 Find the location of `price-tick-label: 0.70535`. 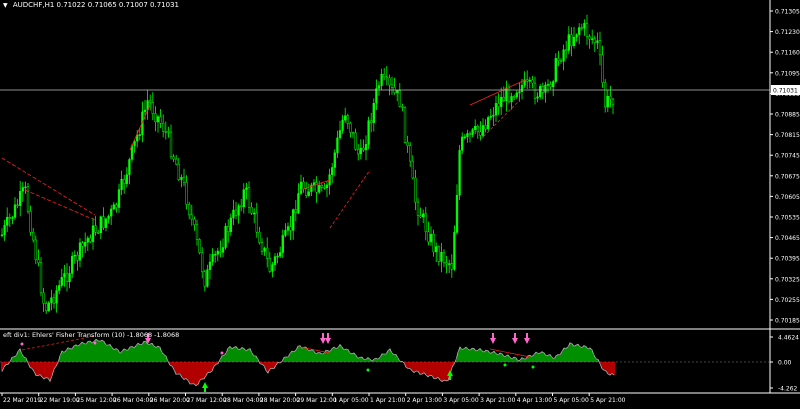

price-tick-label: 0.70535 is located at coordinates (787, 218).